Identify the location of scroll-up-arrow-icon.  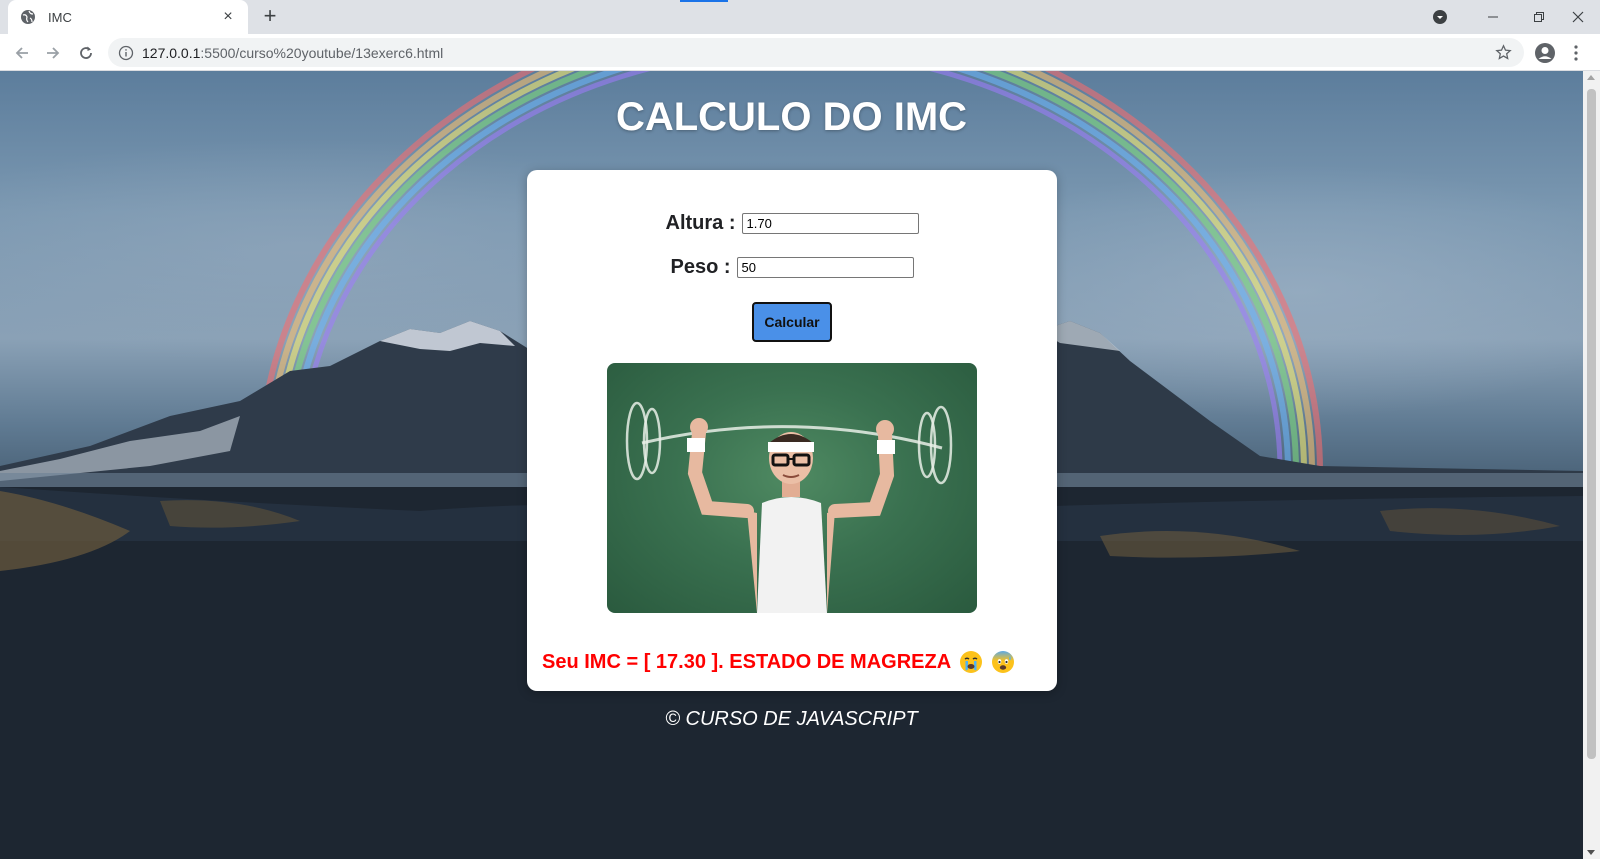
(1591, 77).